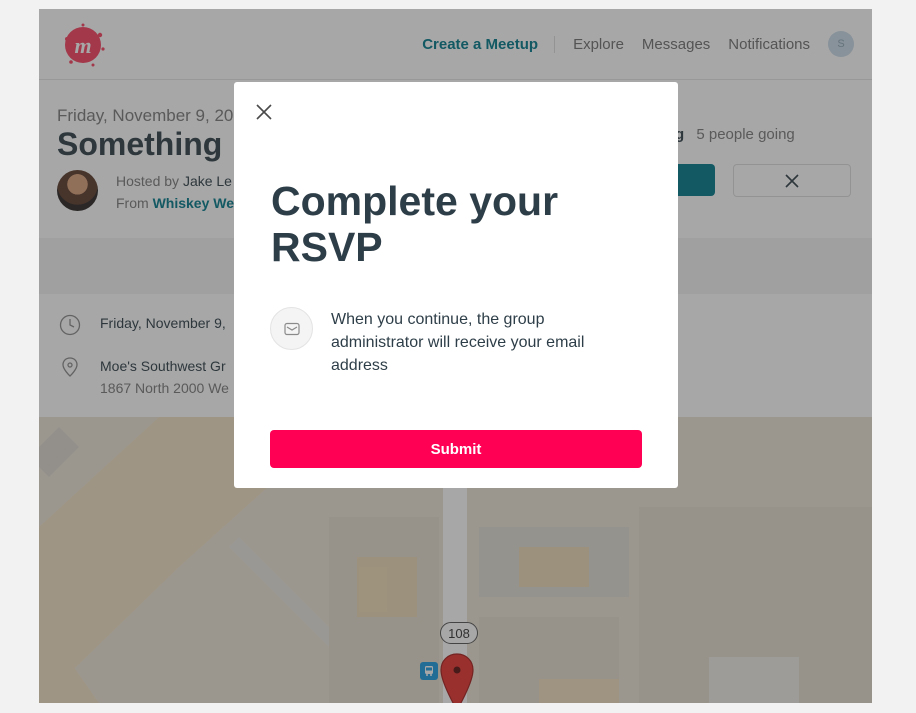 The image size is (916, 713). I want to click on submit-button: Submit, so click(456, 449).